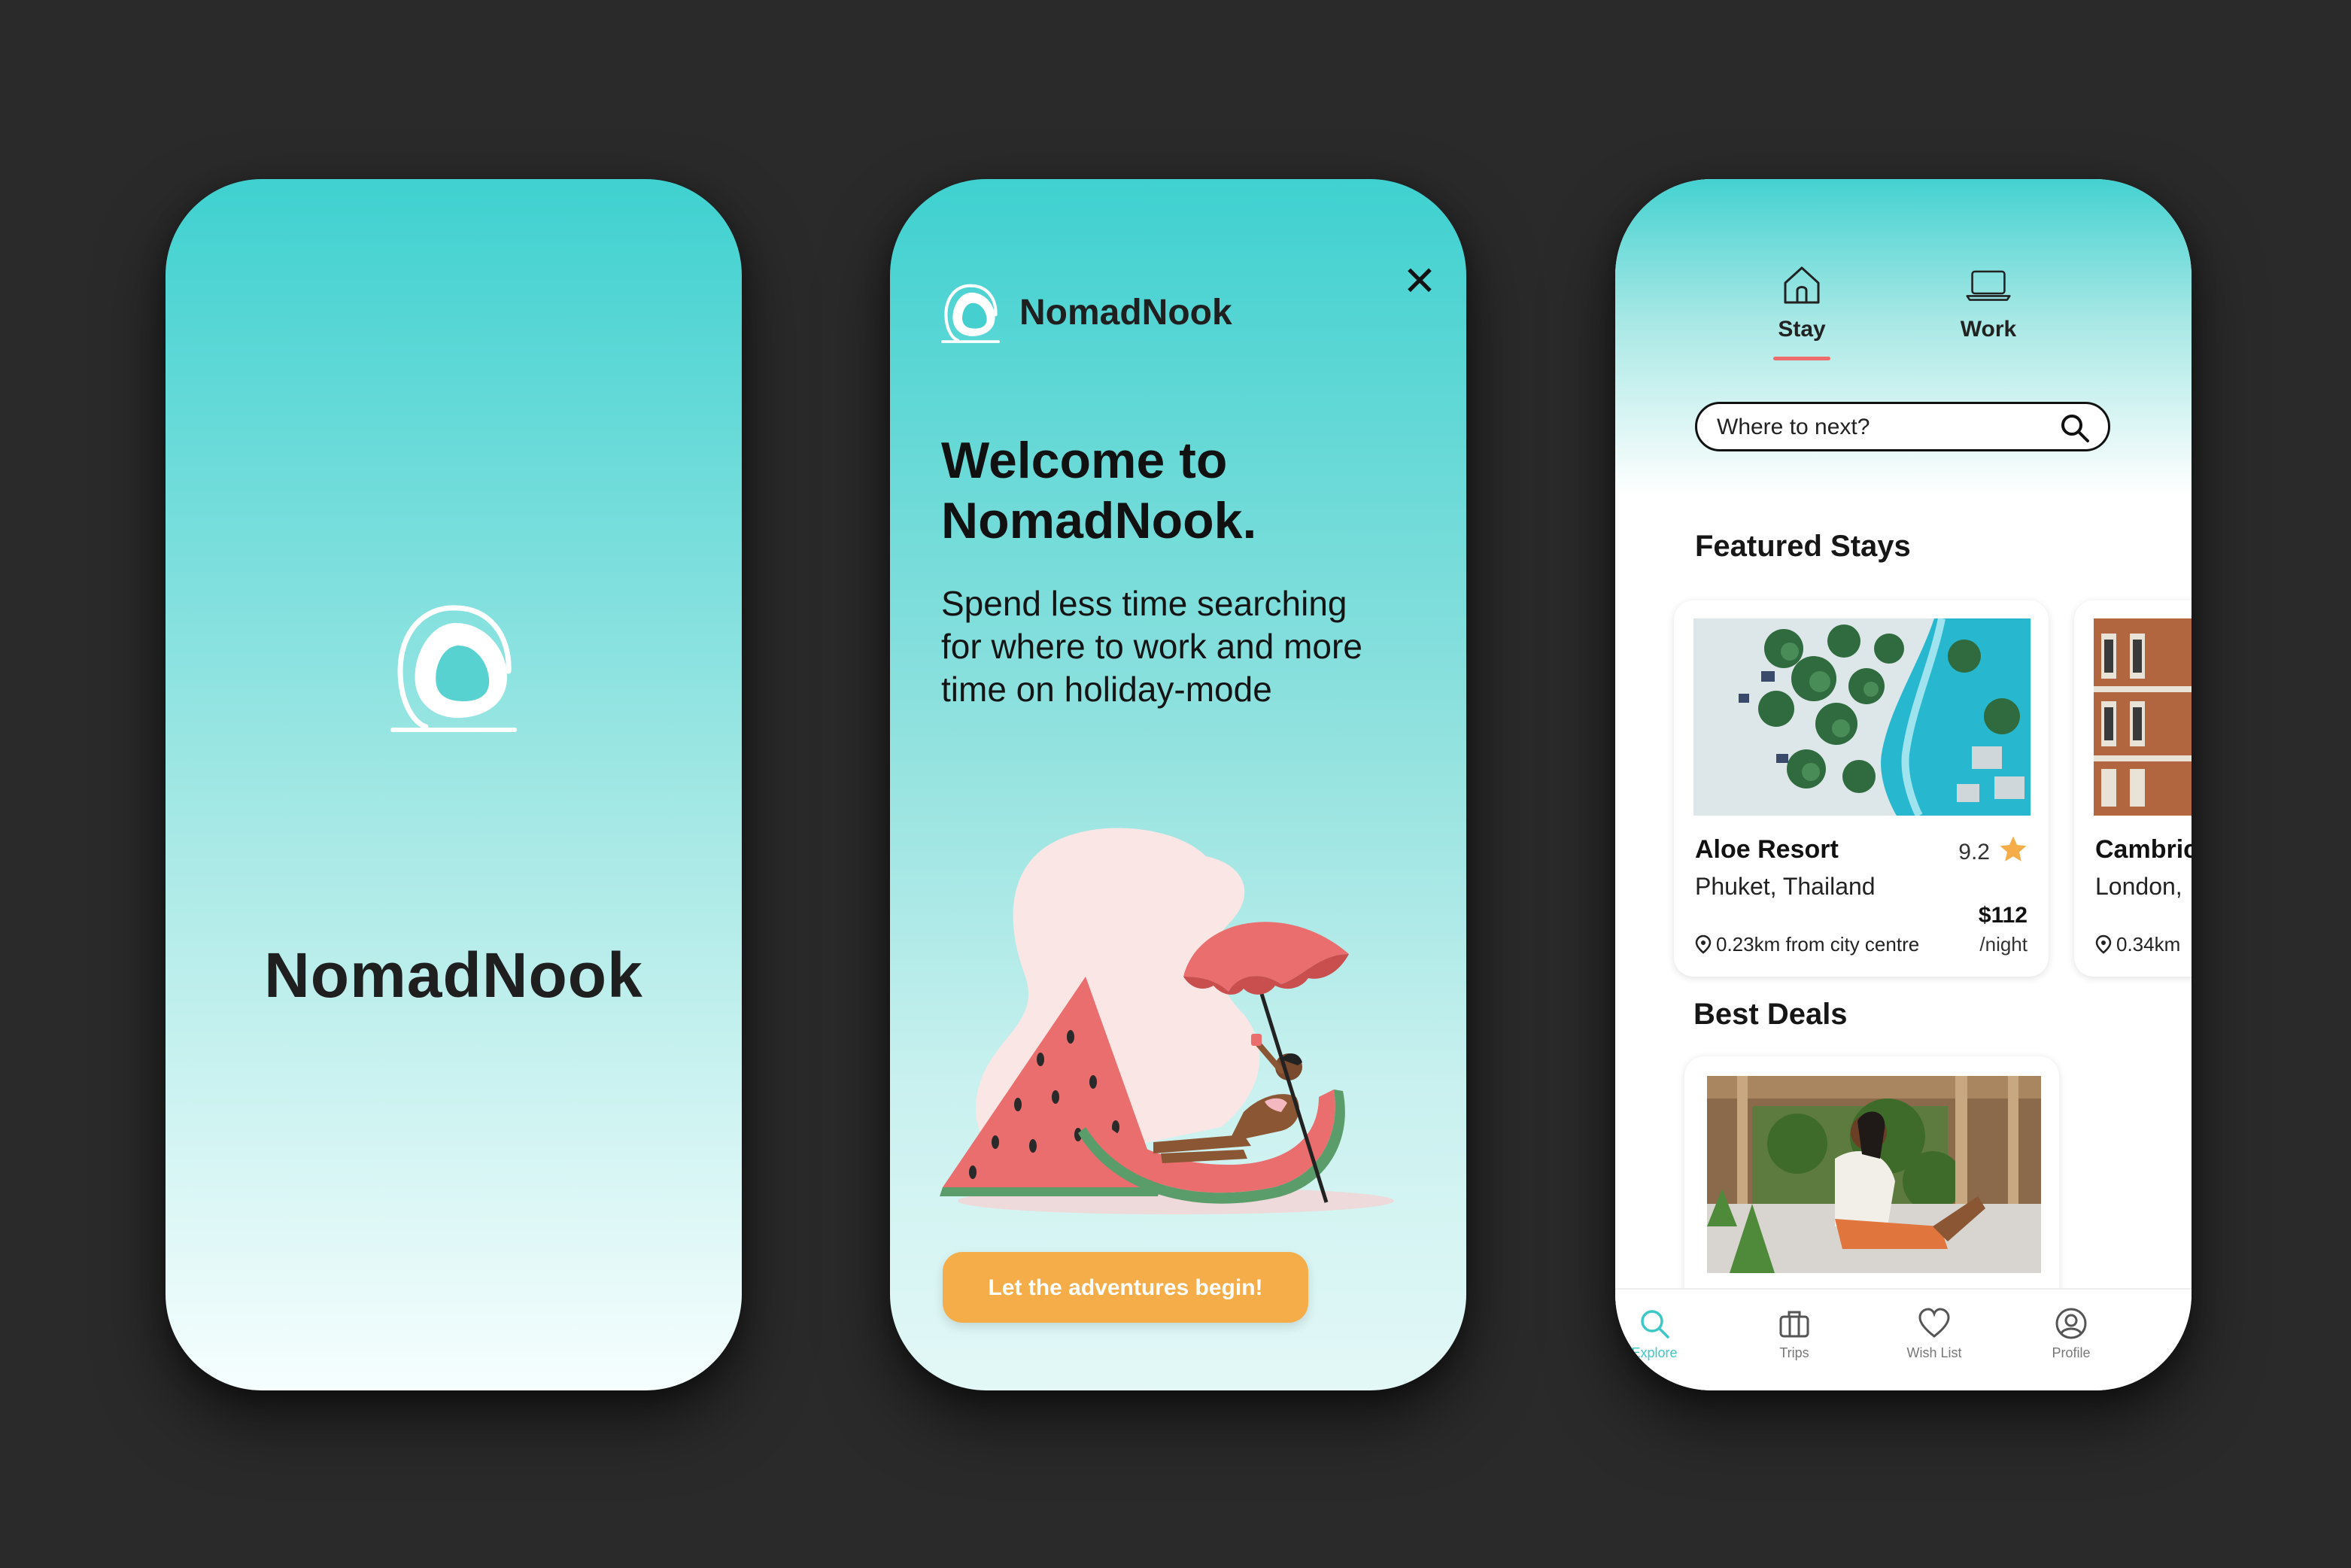  I want to click on resort-aerial-photo, so click(1862, 717).